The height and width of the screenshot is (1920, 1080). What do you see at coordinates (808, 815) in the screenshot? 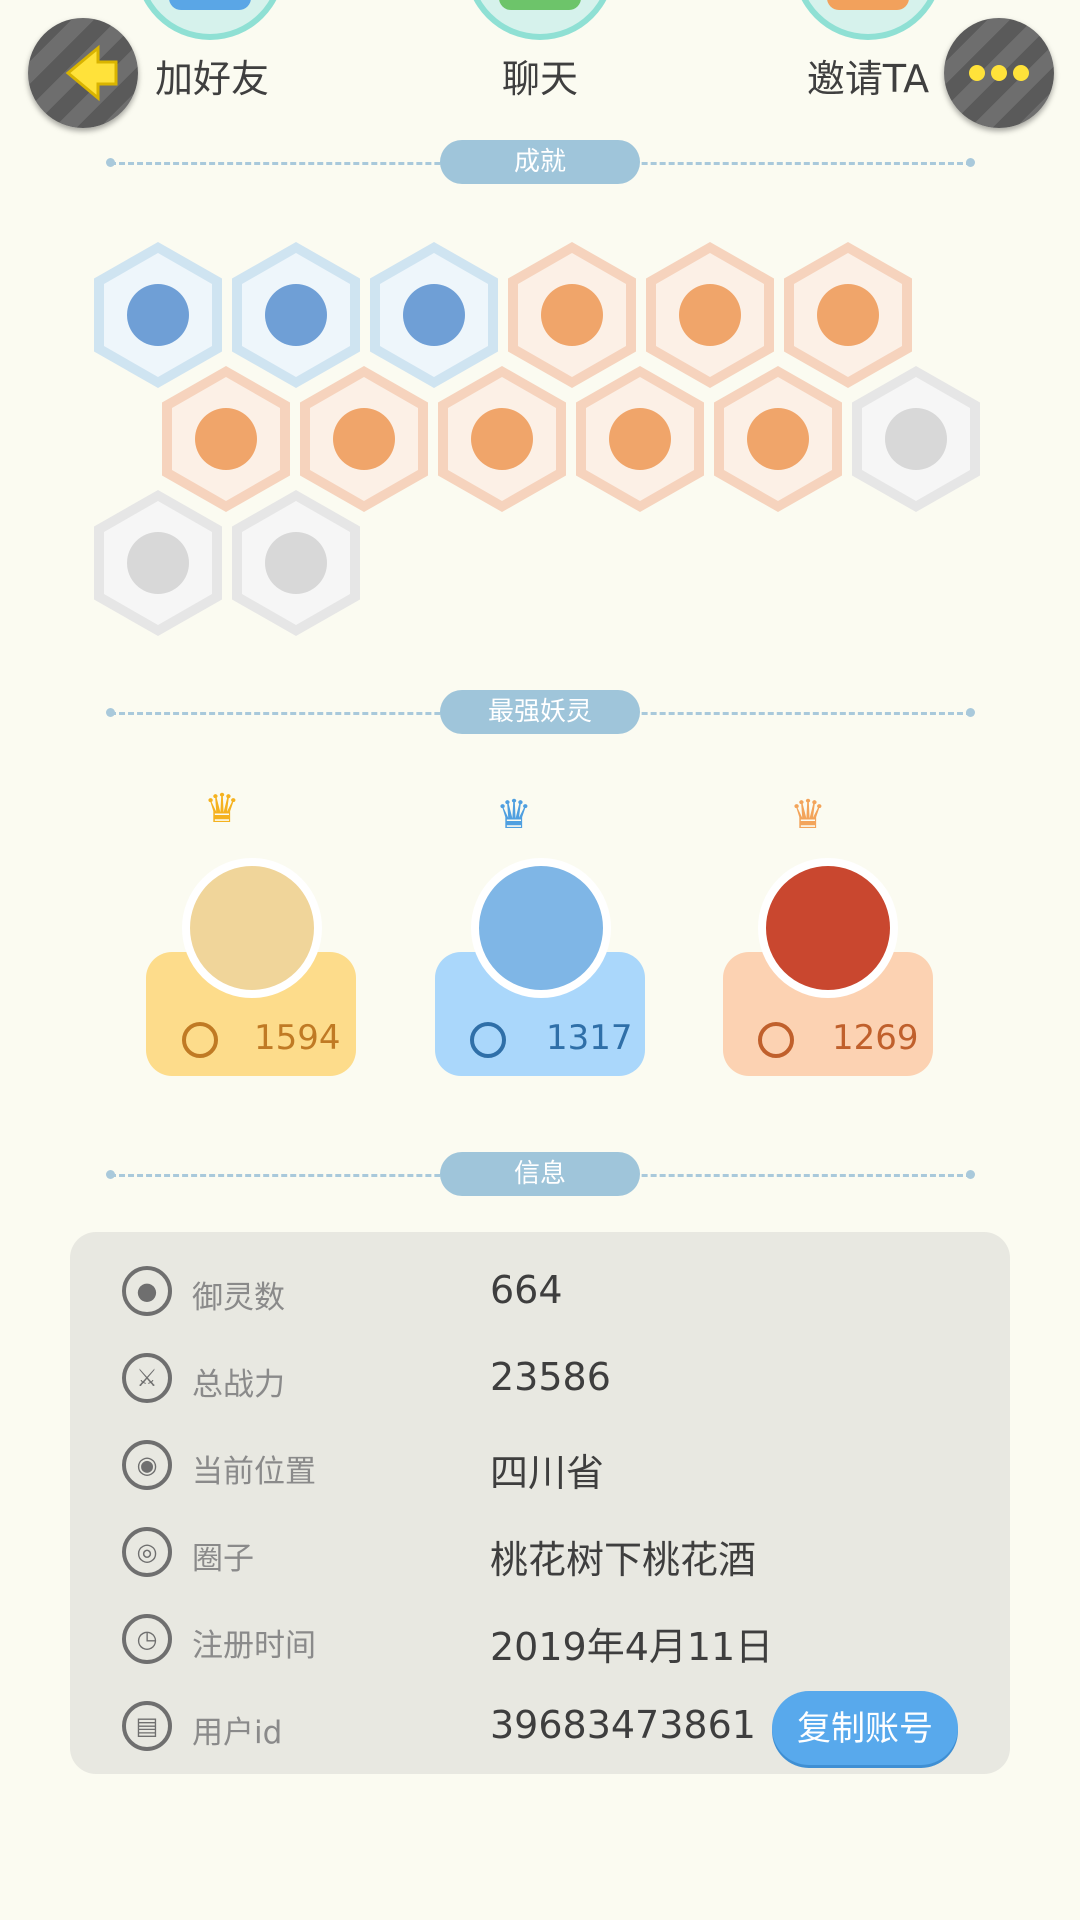
I see `orange-crown-icon: ♛` at bounding box center [808, 815].